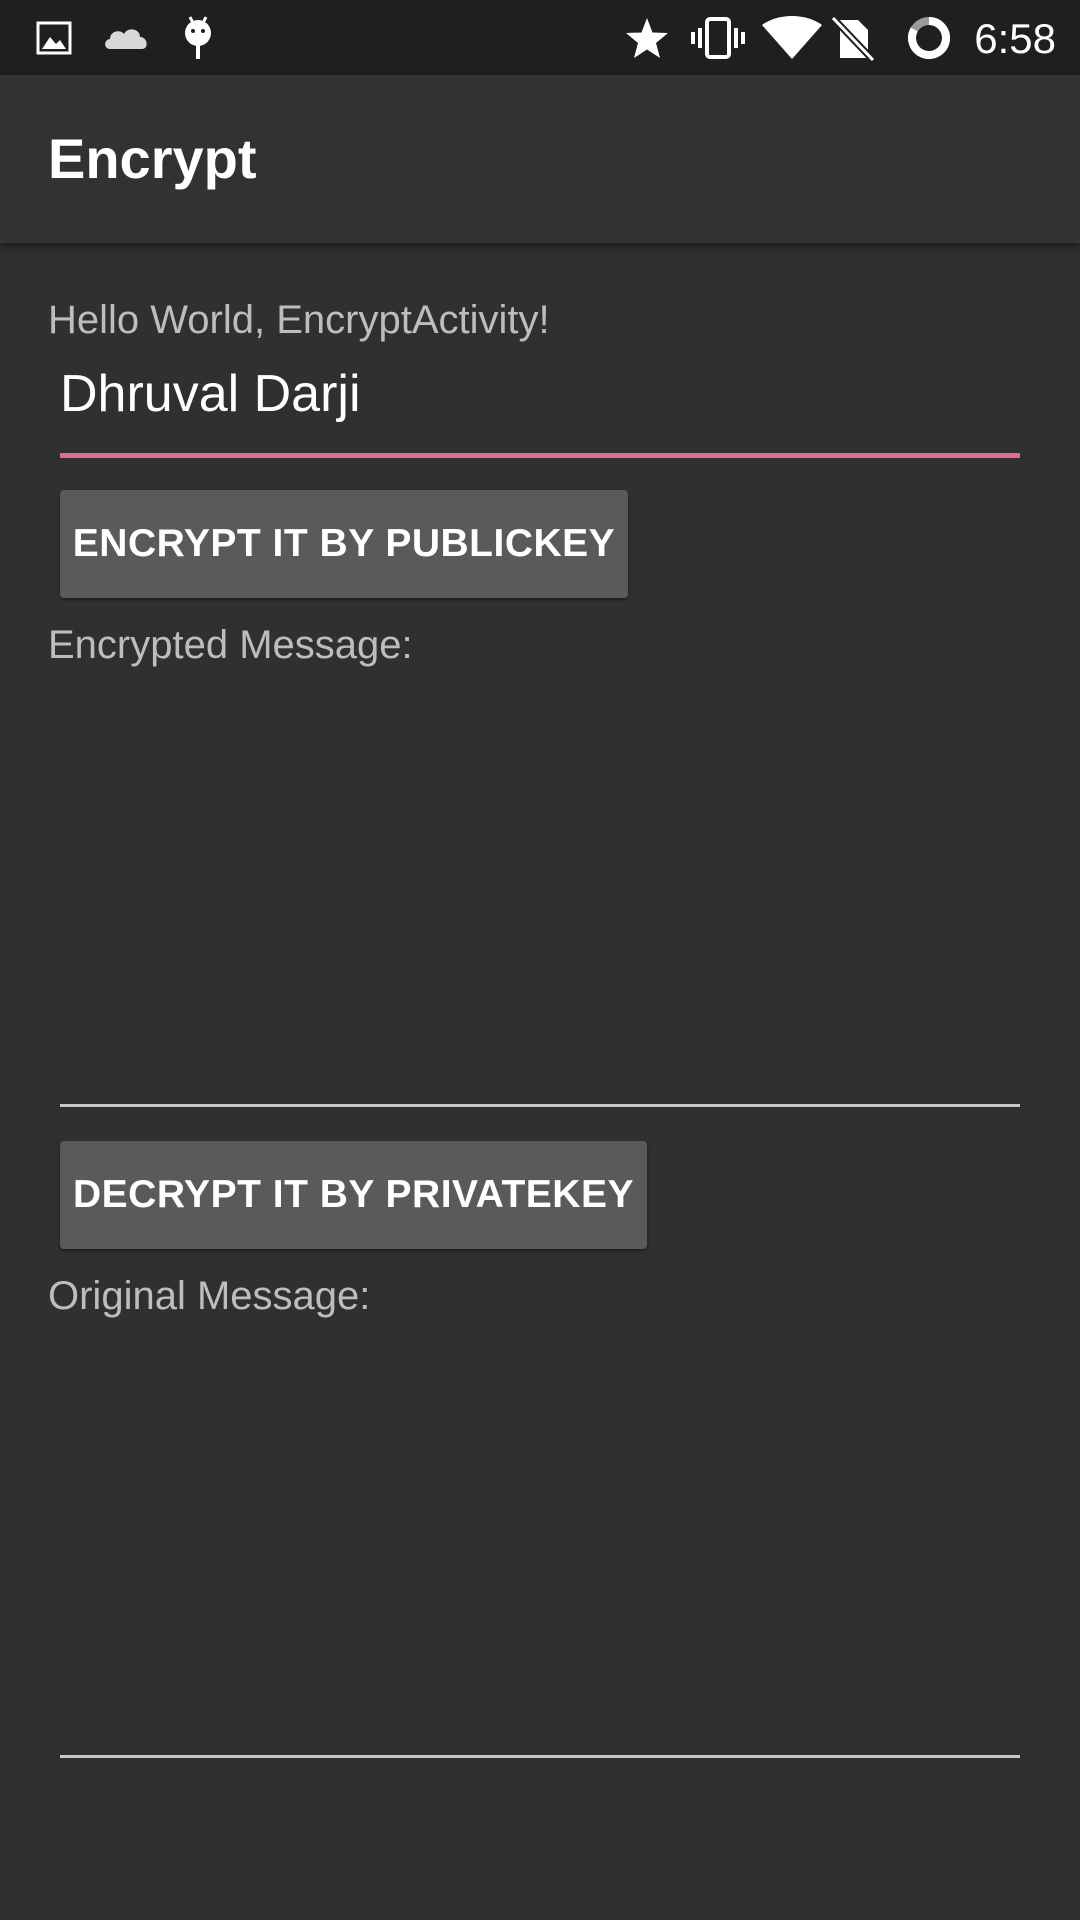 Image resolution: width=1080 pixels, height=1920 pixels. Describe the element at coordinates (344, 544) in the screenshot. I see `encrypt-button: ENCRYPT IT BY PUBLICKEY` at that location.